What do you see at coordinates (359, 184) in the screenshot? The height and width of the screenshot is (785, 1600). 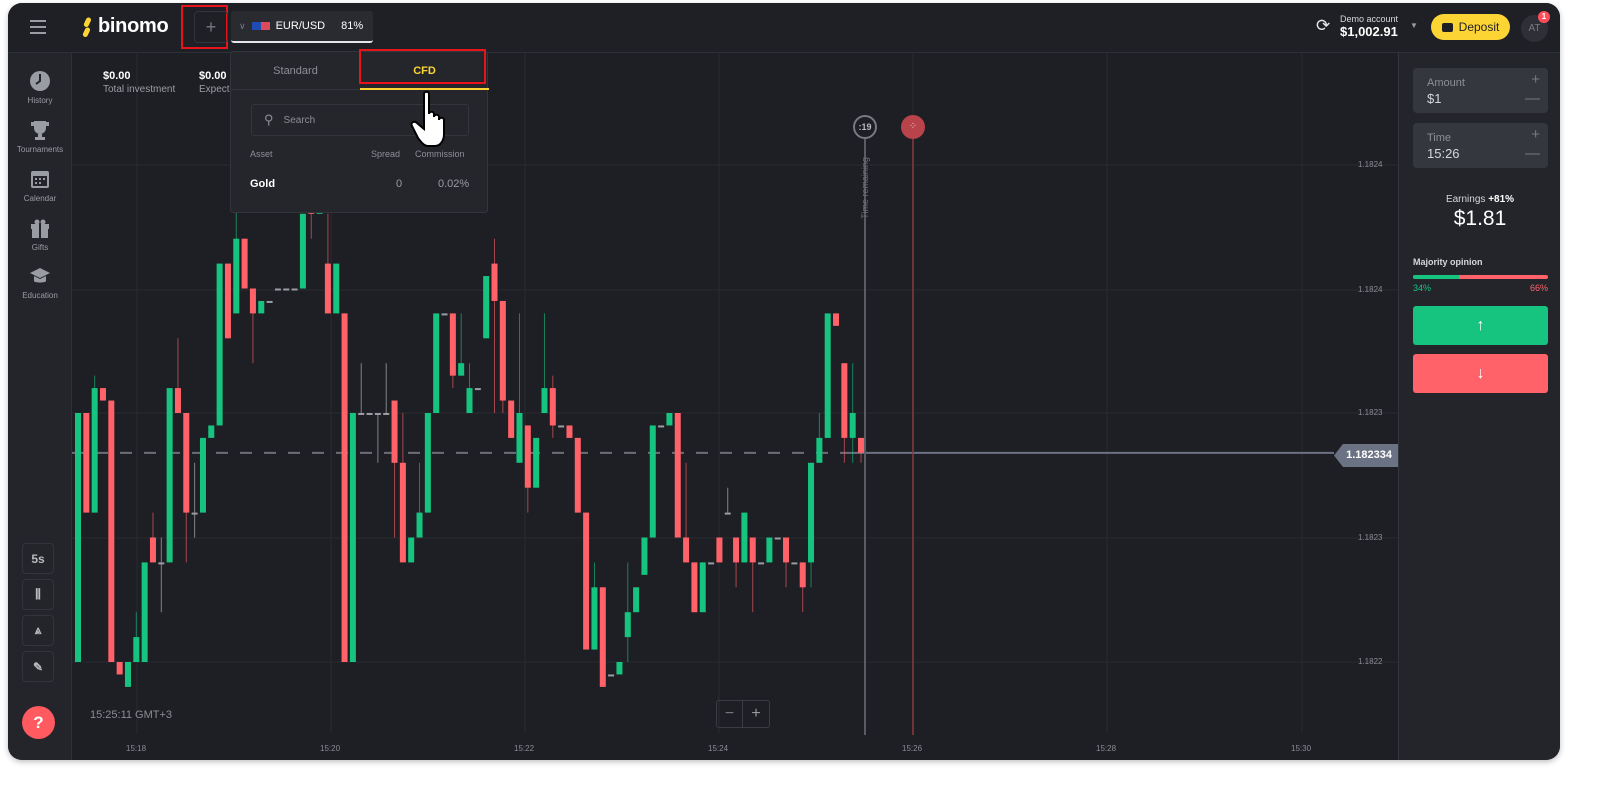 I see `asset-row-gold: Gold 0 0.02%` at bounding box center [359, 184].